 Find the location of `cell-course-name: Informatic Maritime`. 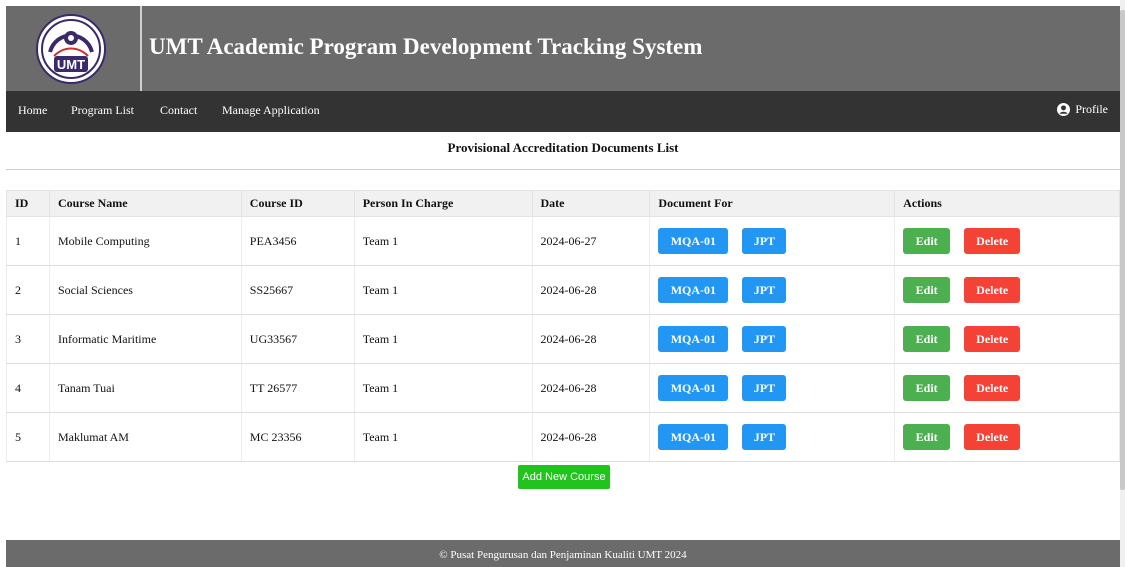

cell-course-name: Informatic Maritime is located at coordinates (145, 339).